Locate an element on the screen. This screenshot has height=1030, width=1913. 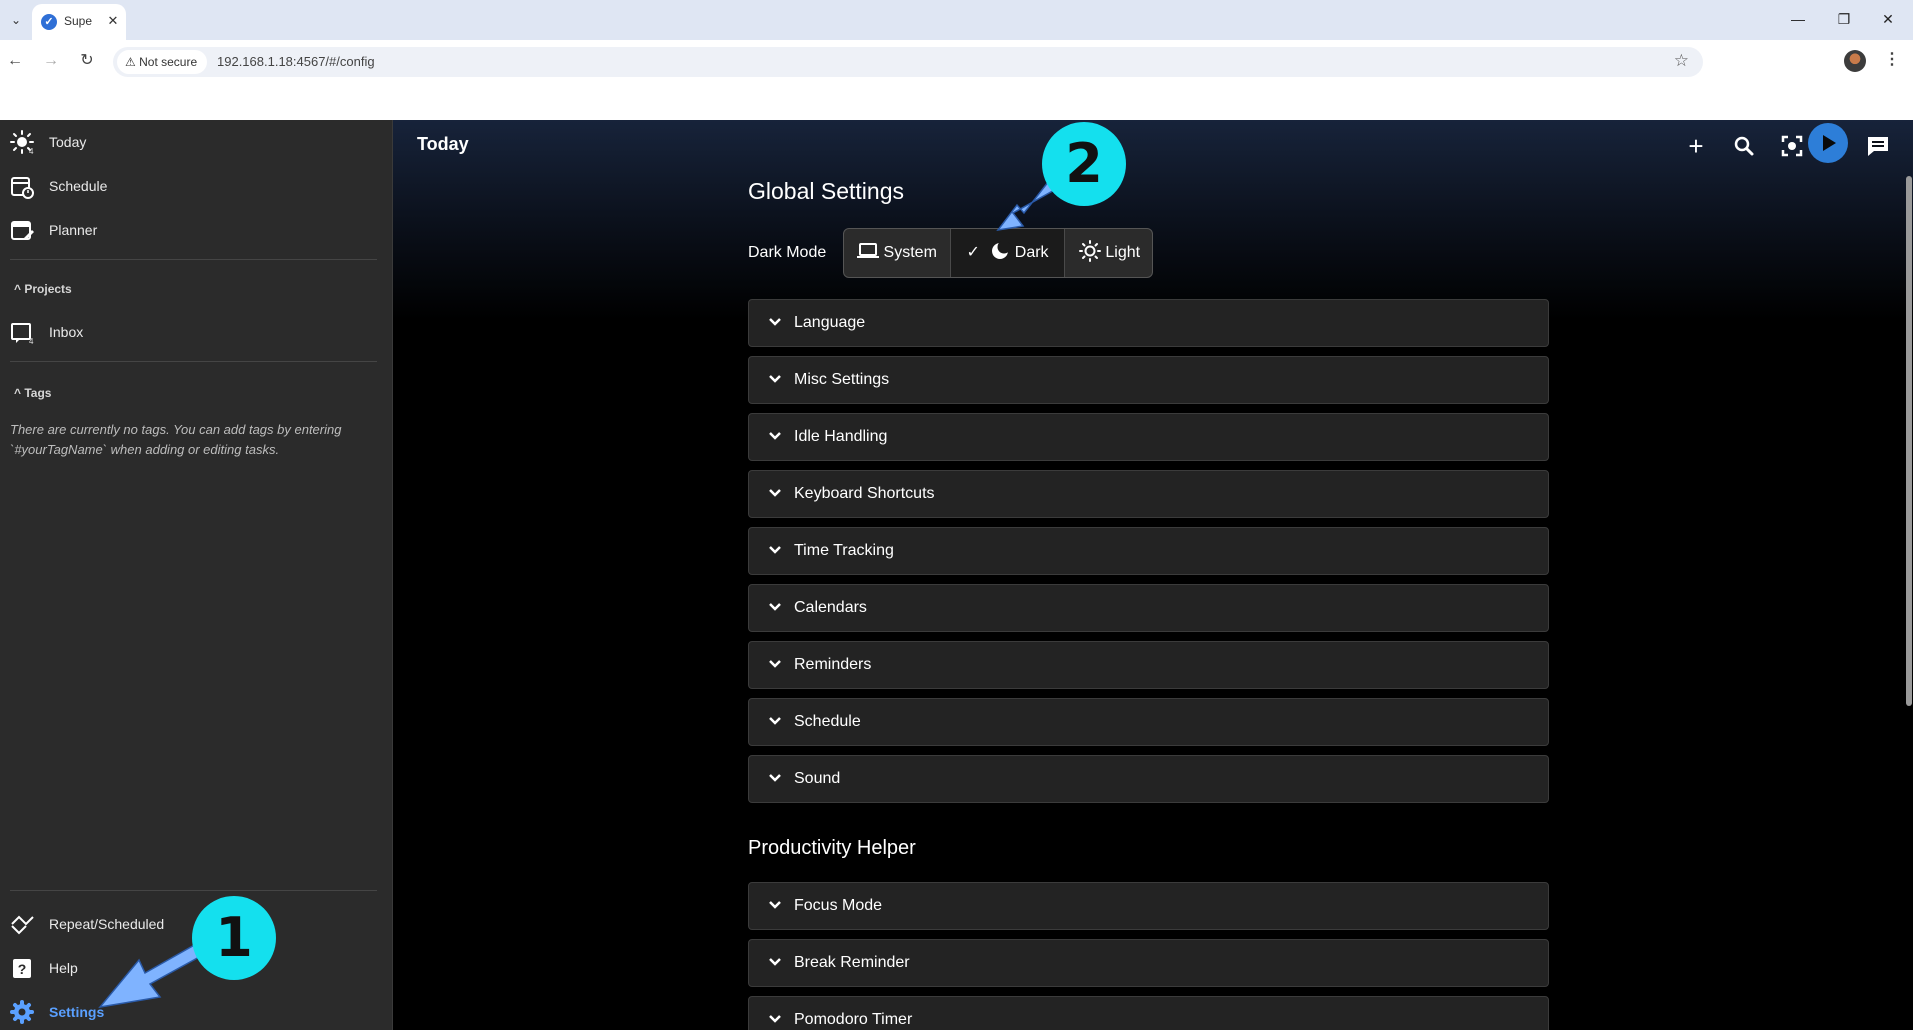
annotation-badge-2: 2 is located at coordinates (1084, 164).